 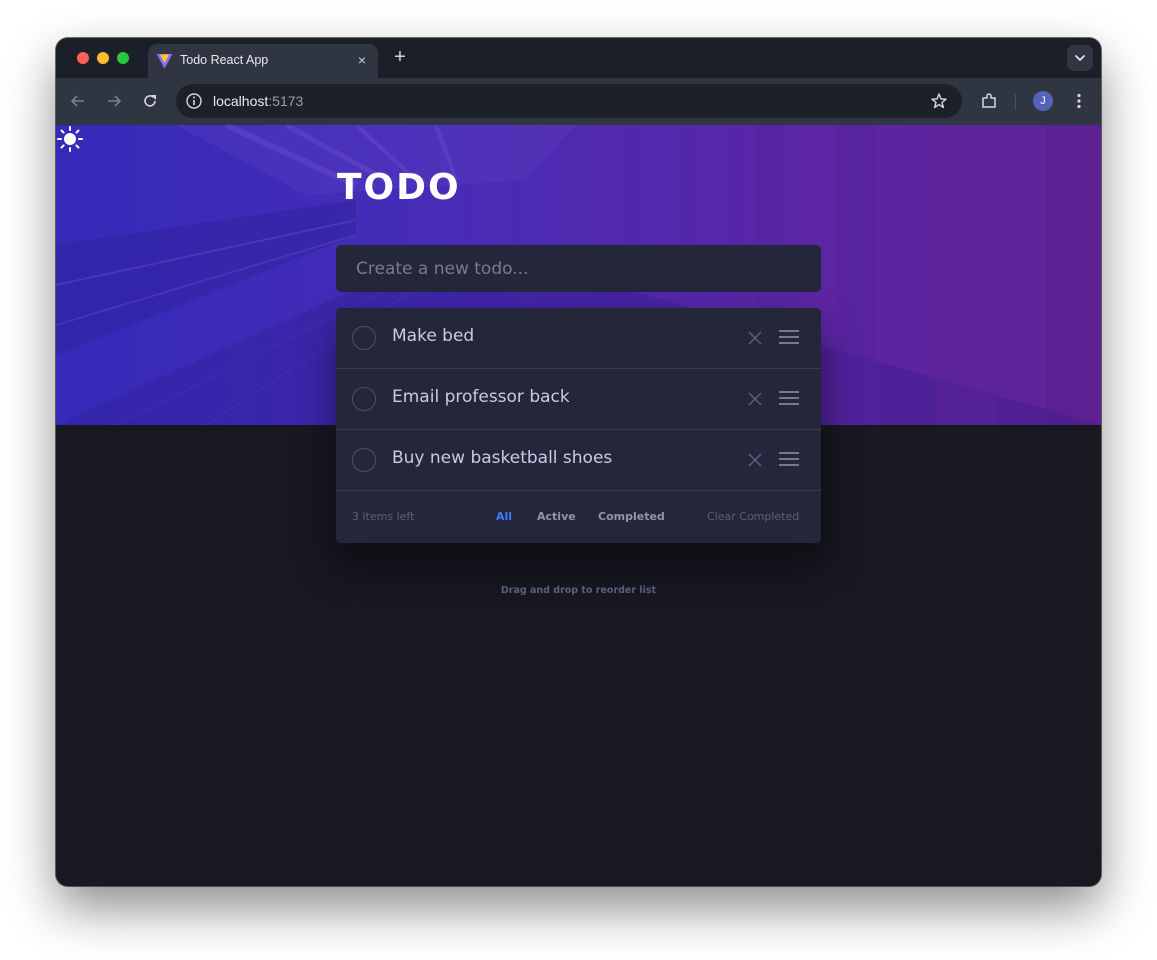 What do you see at coordinates (753, 516) in the screenshot?
I see `clear-completed-button: Clear Completed` at bounding box center [753, 516].